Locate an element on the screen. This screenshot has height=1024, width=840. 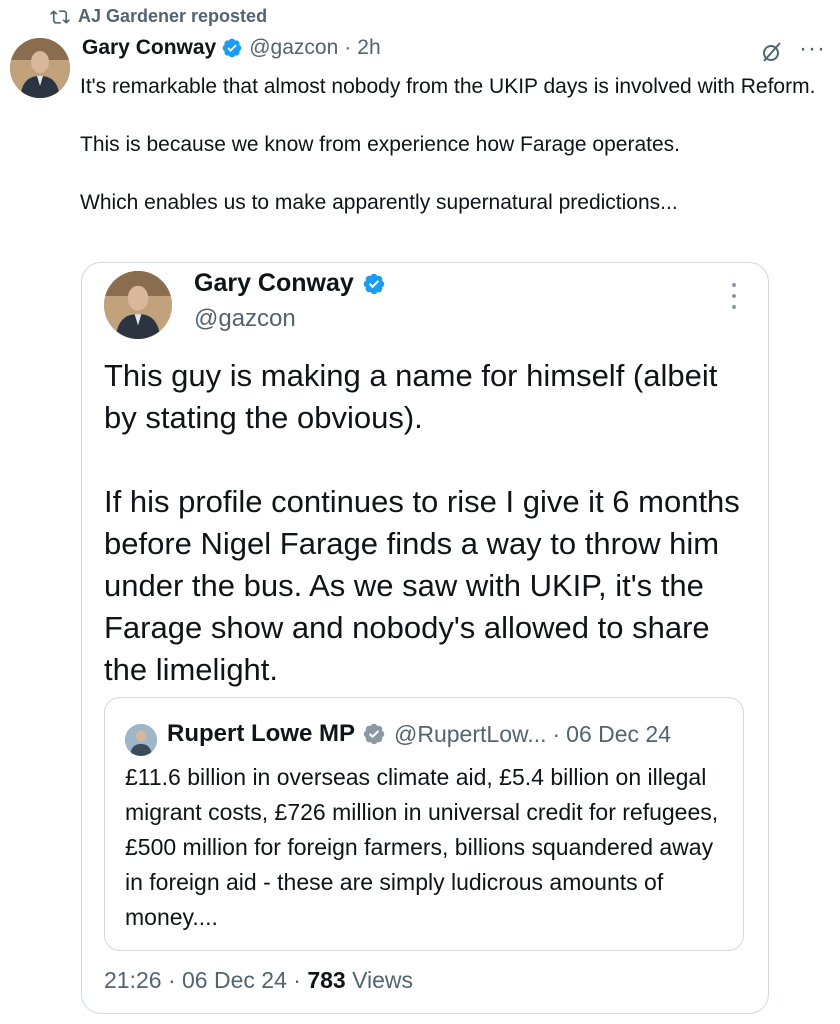
more-options-vertical-icon is located at coordinates (734, 296).